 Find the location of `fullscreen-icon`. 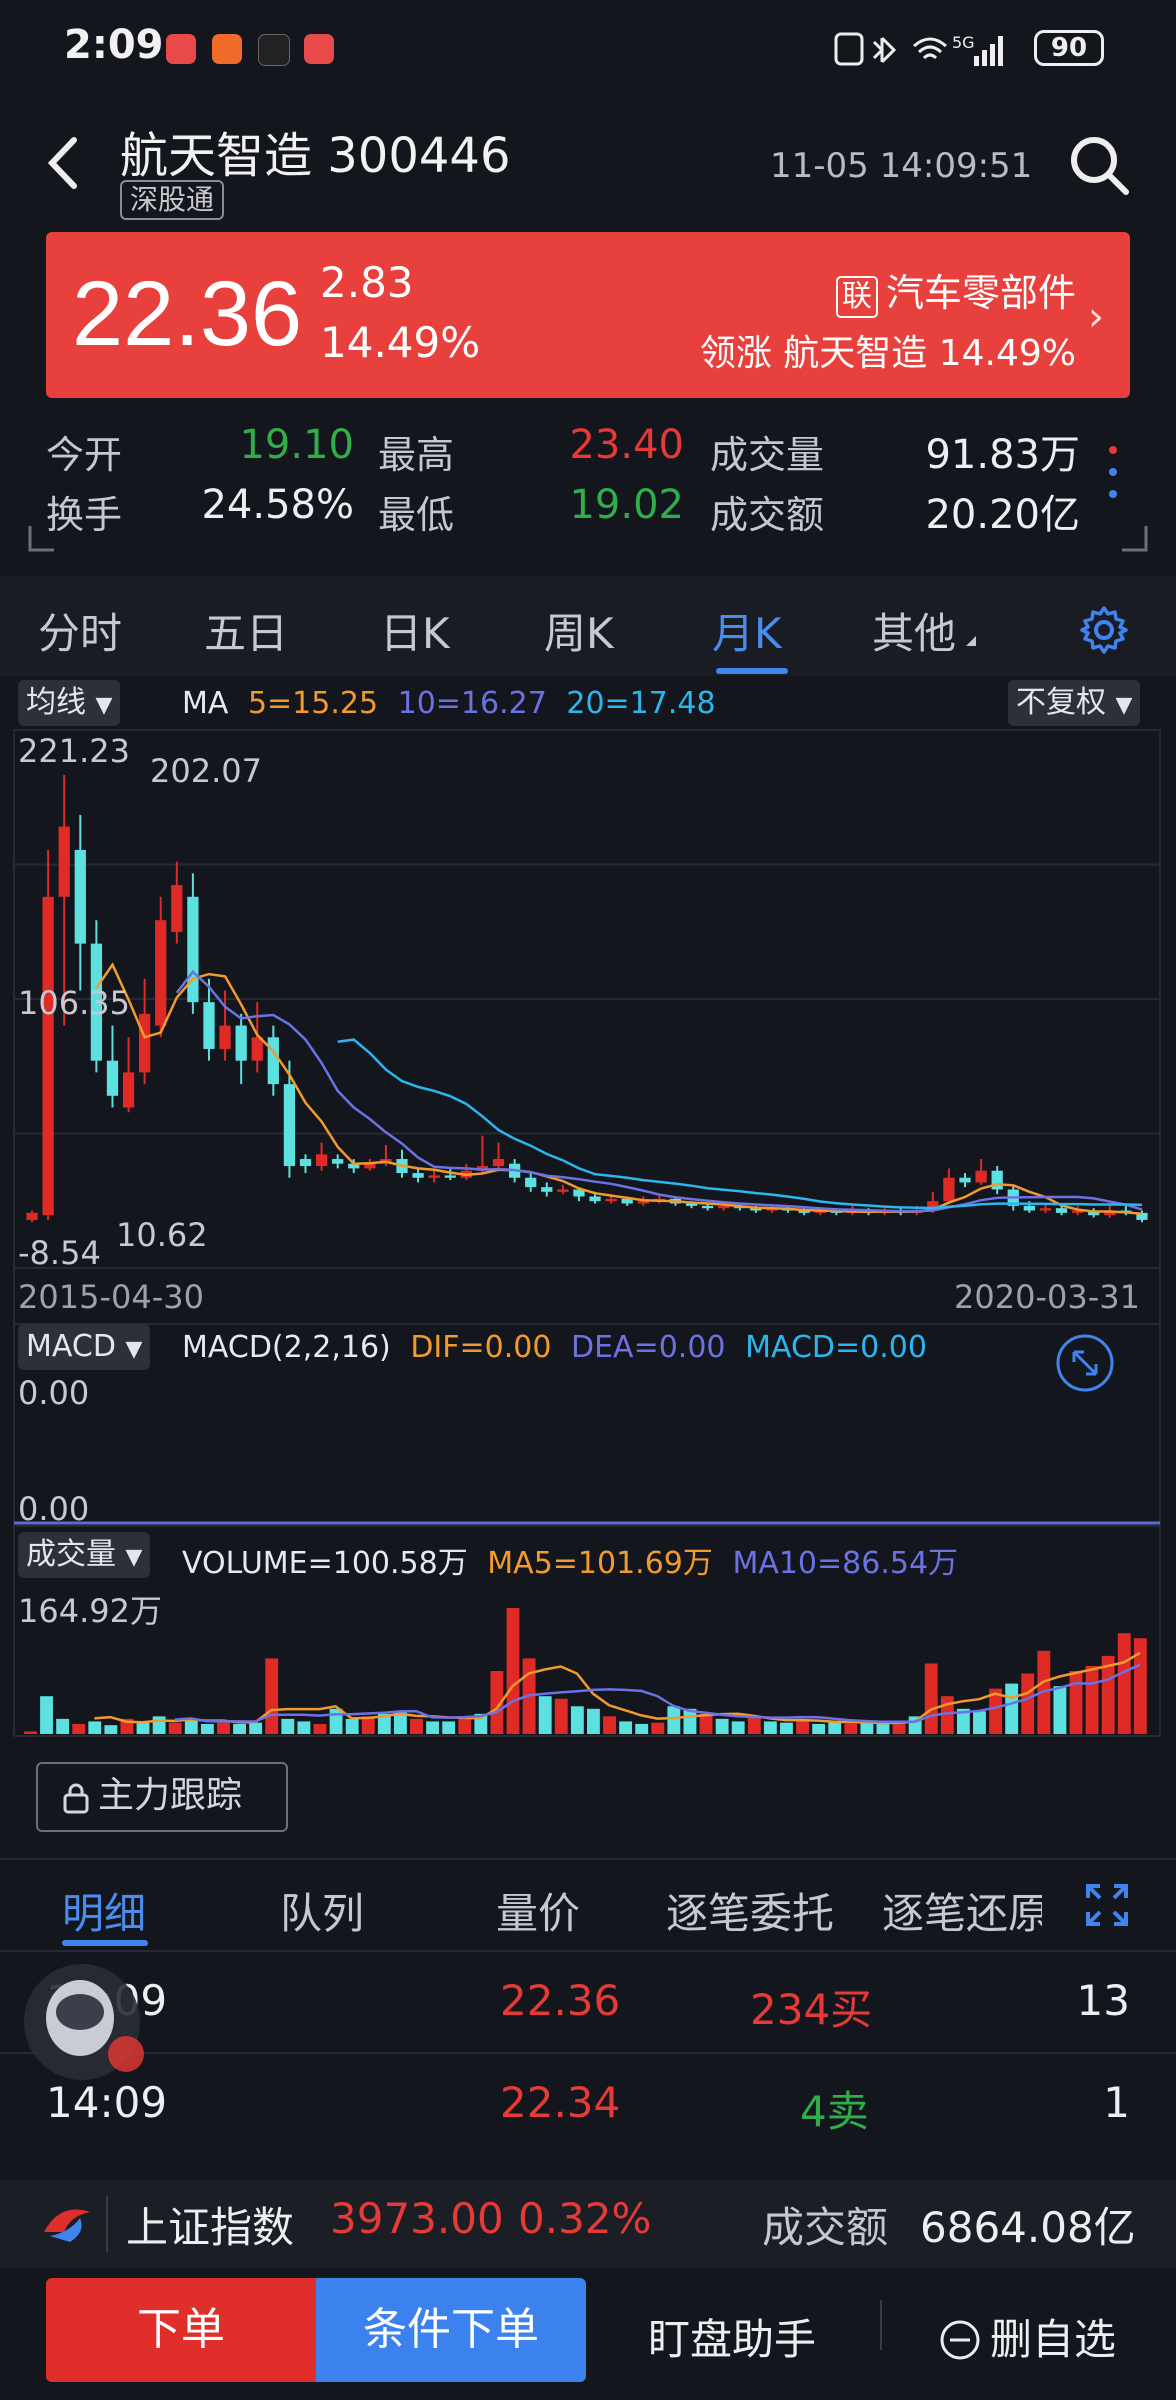

fullscreen-icon is located at coordinates (1107, 1905).